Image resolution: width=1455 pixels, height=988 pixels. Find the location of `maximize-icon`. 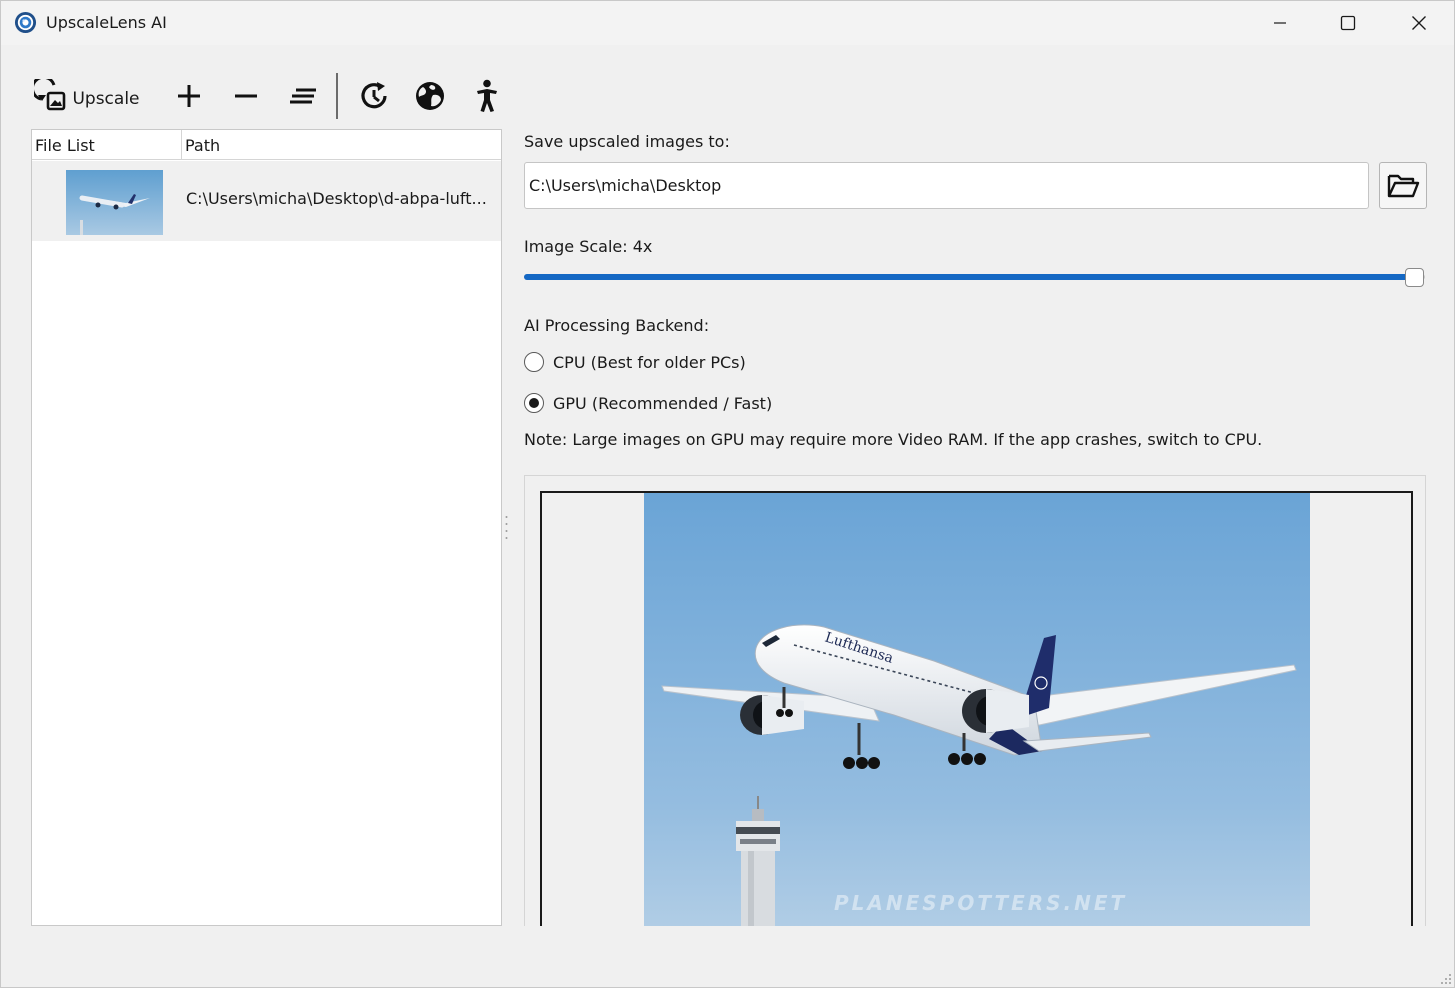

maximize-icon is located at coordinates (1348, 23).